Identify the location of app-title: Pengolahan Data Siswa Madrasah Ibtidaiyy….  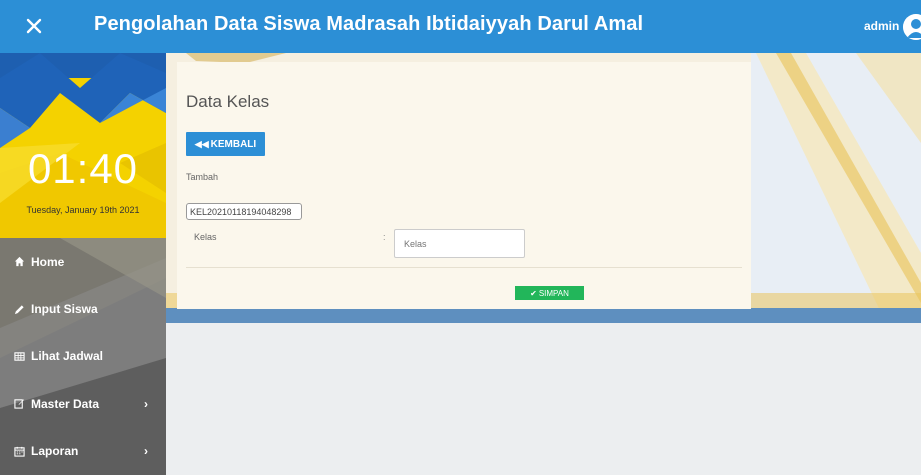
(369, 24).